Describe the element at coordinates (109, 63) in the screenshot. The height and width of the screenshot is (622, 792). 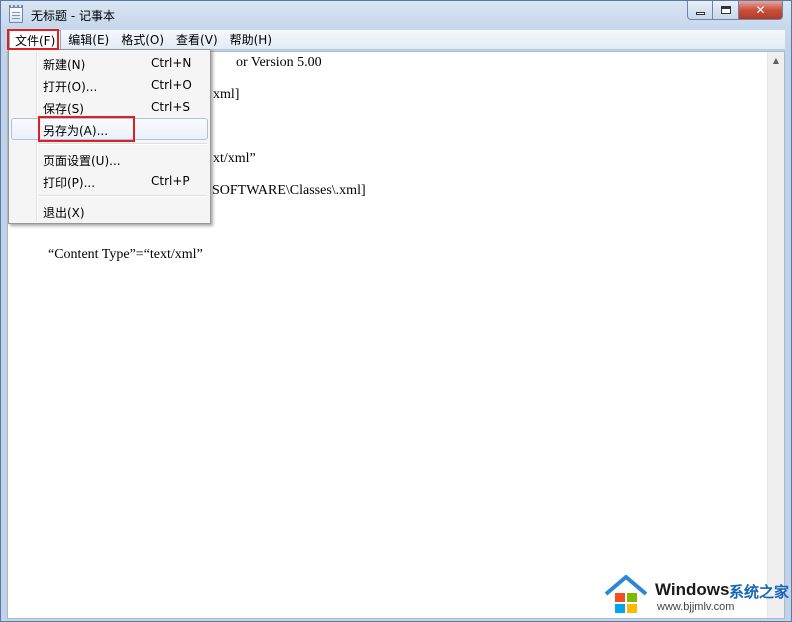
I see `menu-item-new: 新建(N) Ctrl+N` at that location.